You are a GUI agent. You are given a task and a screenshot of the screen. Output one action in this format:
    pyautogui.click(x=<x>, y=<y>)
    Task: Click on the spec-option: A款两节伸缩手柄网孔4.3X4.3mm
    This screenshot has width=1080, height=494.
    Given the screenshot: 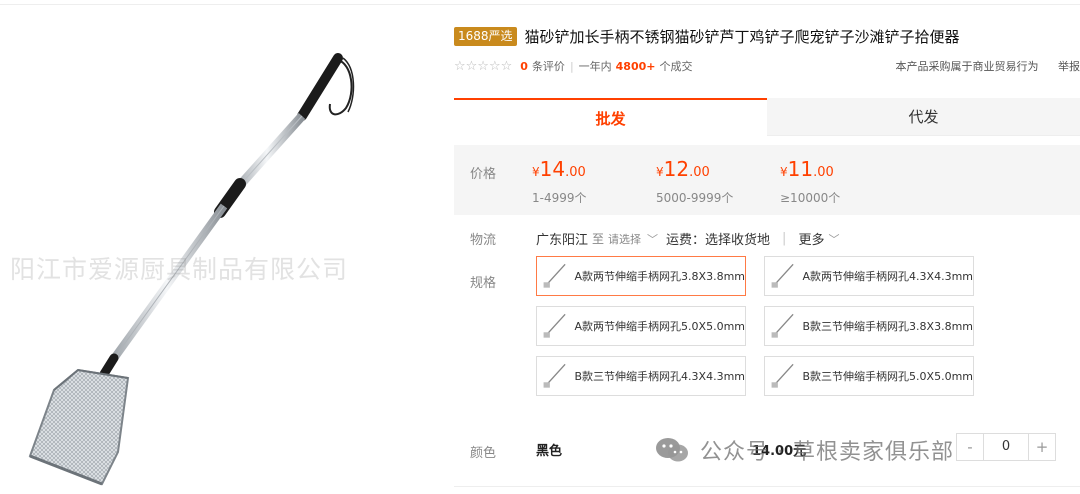 What is the action you would take?
    pyautogui.click(x=869, y=276)
    